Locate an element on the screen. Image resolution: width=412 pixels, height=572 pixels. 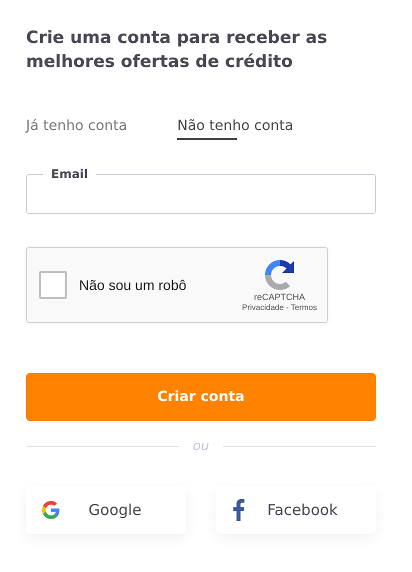
captcha-label: Não sou um robô is located at coordinates (133, 285).